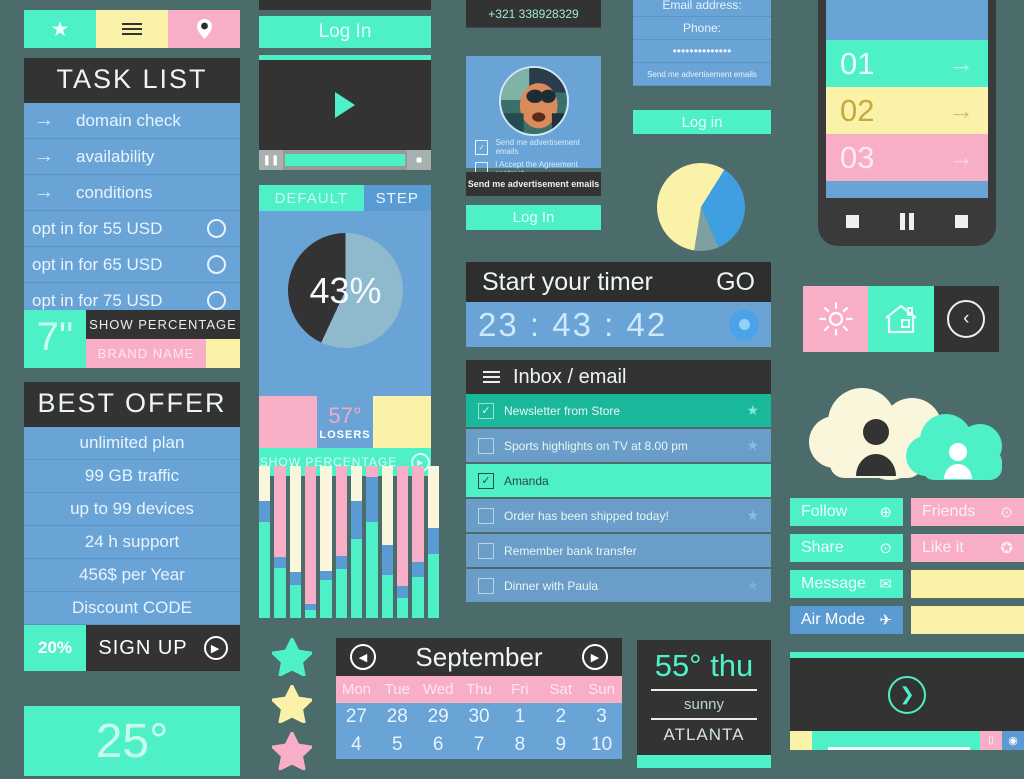  What do you see at coordinates (132, 121) in the screenshot?
I see `task-row: → domain check` at bounding box center [132, 121].